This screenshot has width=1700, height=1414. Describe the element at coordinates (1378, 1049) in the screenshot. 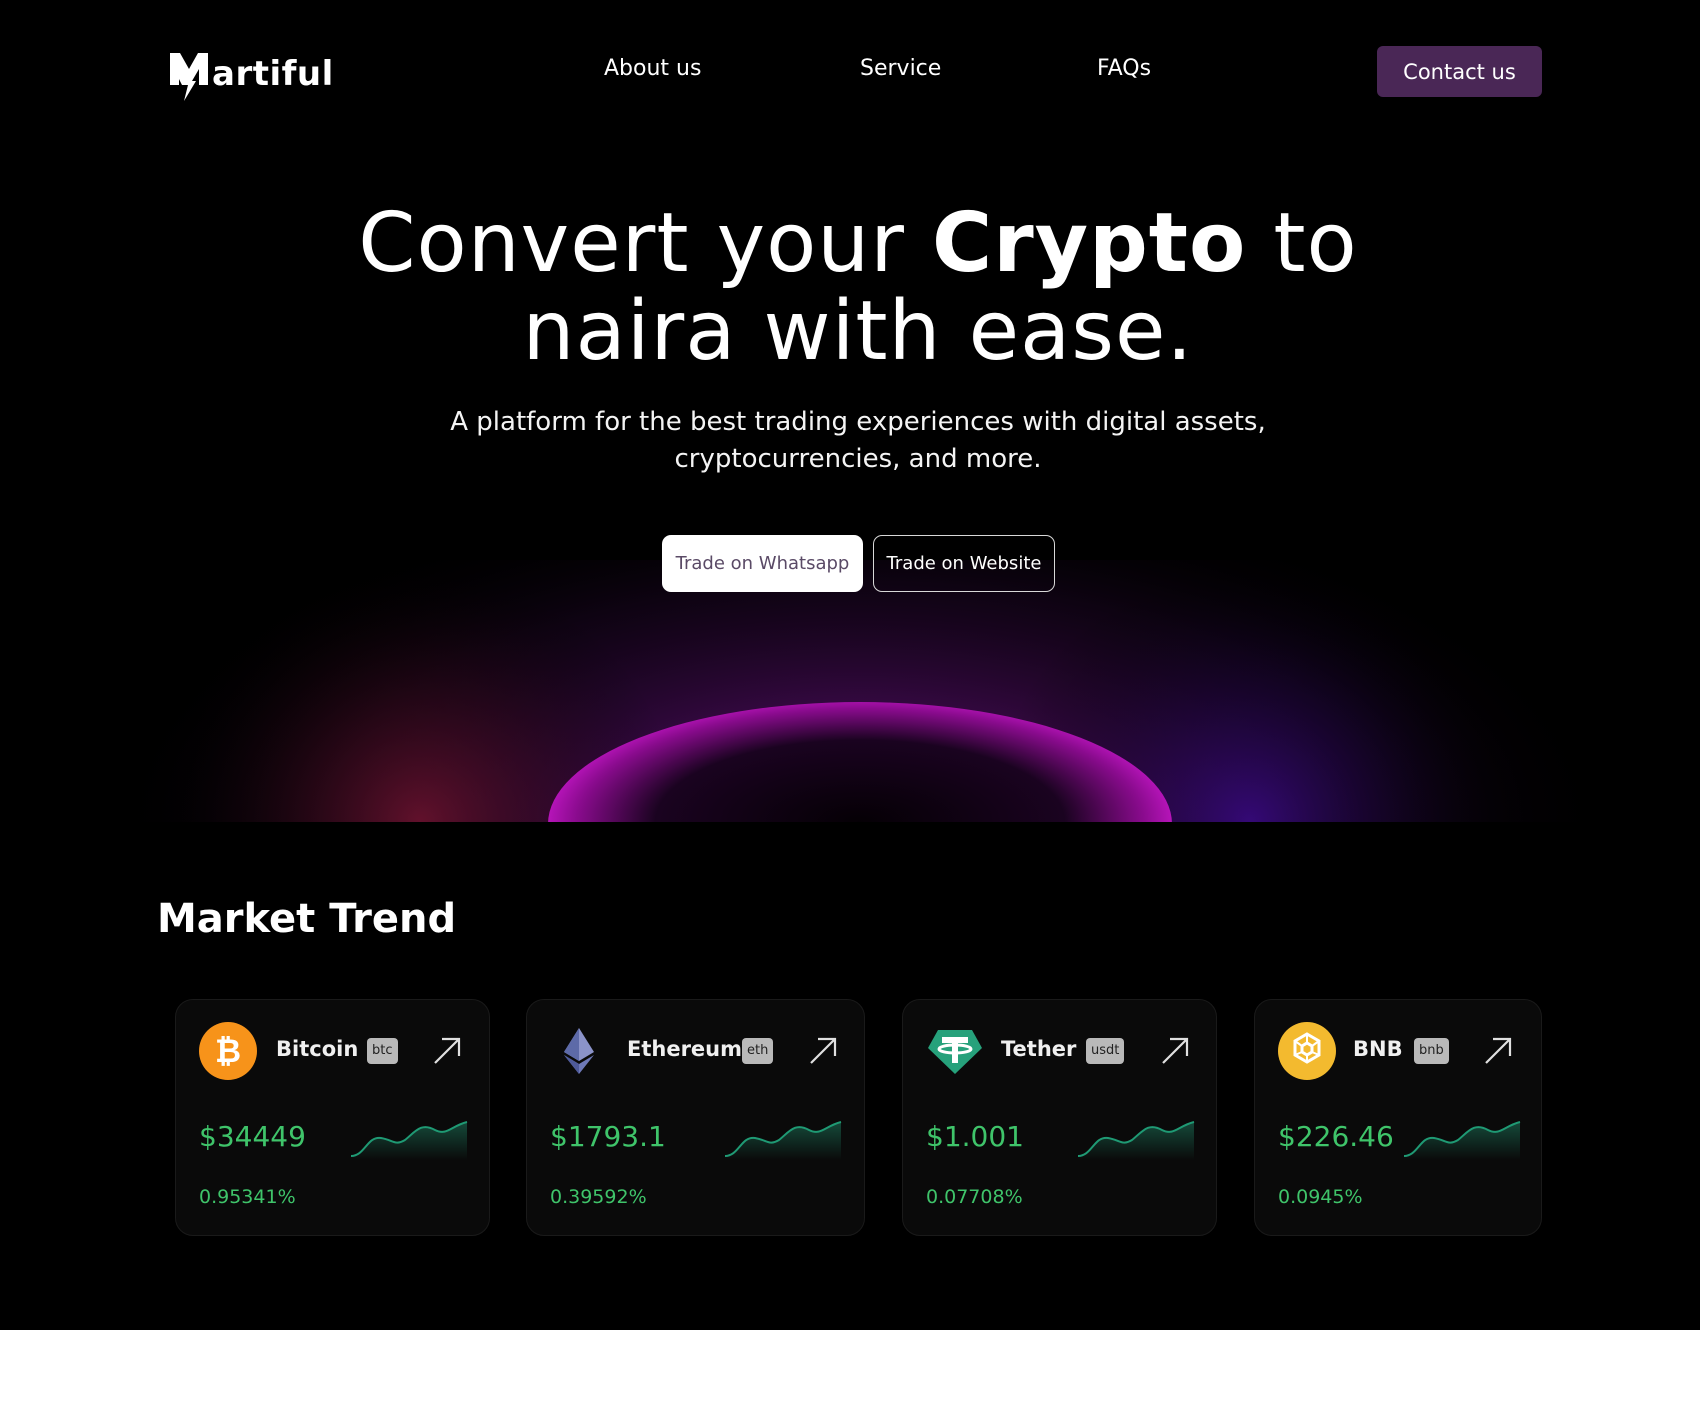

I see `coin-name: BNB` at that location.